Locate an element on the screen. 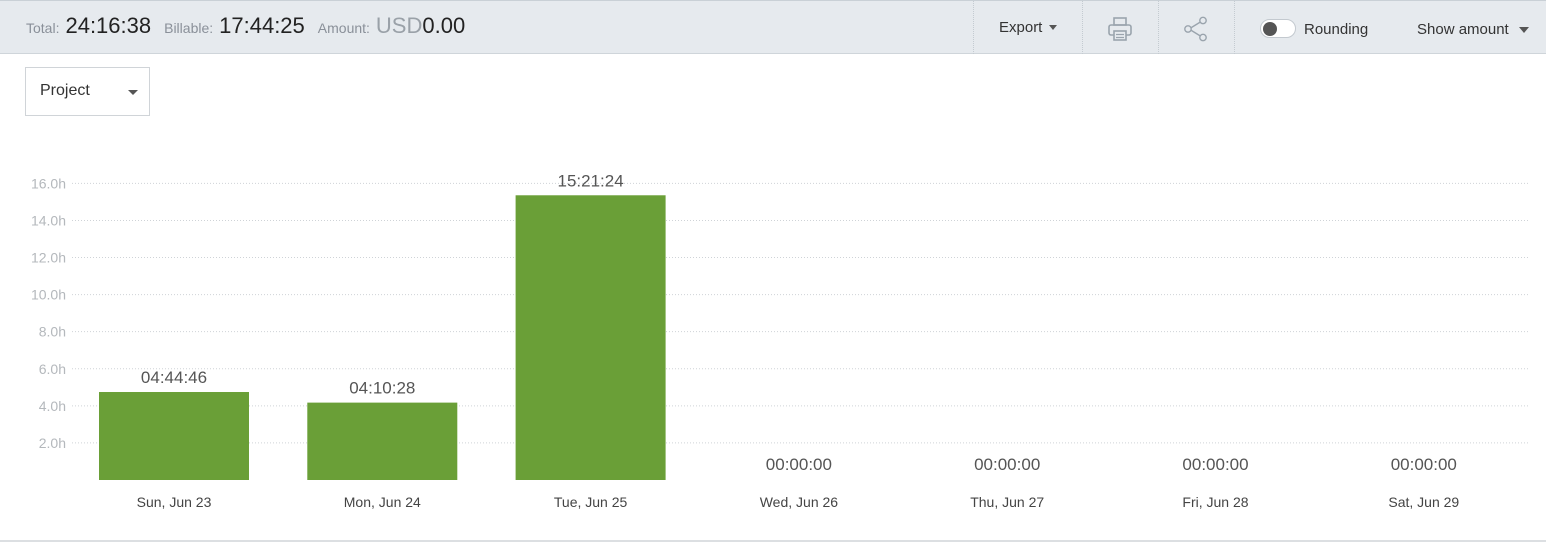  x-category-label: Mon, Jun 24 is located at coordinates (382, 502).